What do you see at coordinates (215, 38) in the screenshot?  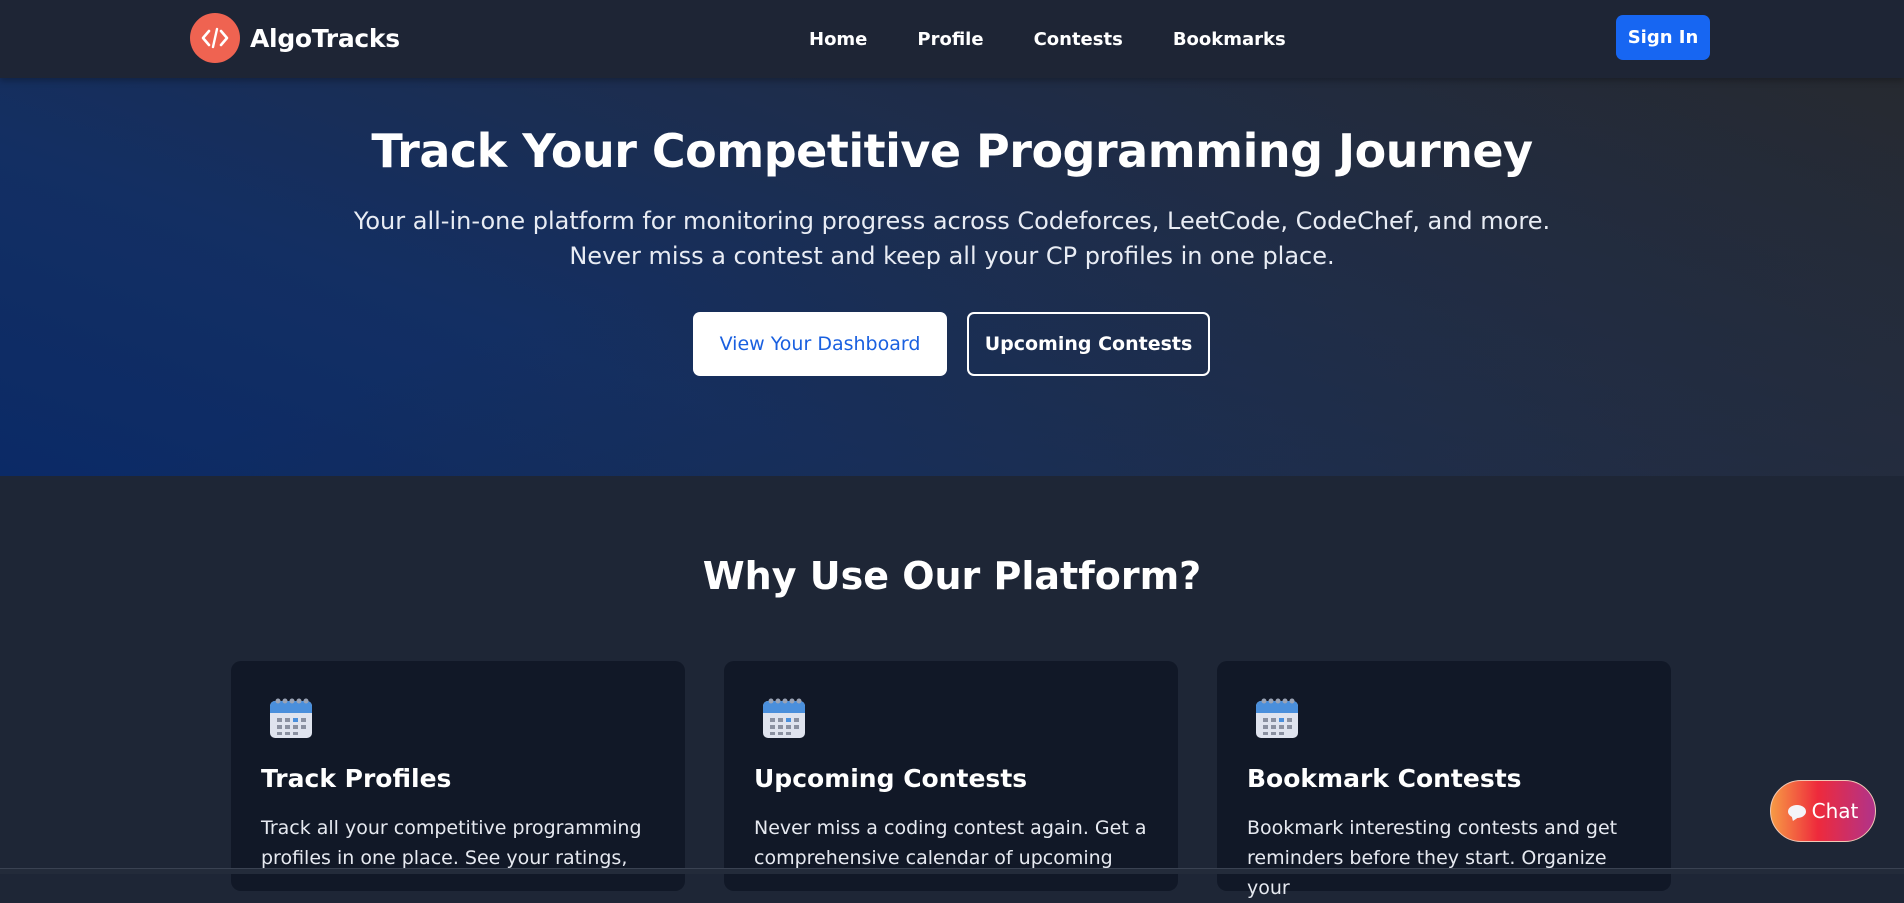 I see `code-brackets-icon` at bounding box center [215, 38].